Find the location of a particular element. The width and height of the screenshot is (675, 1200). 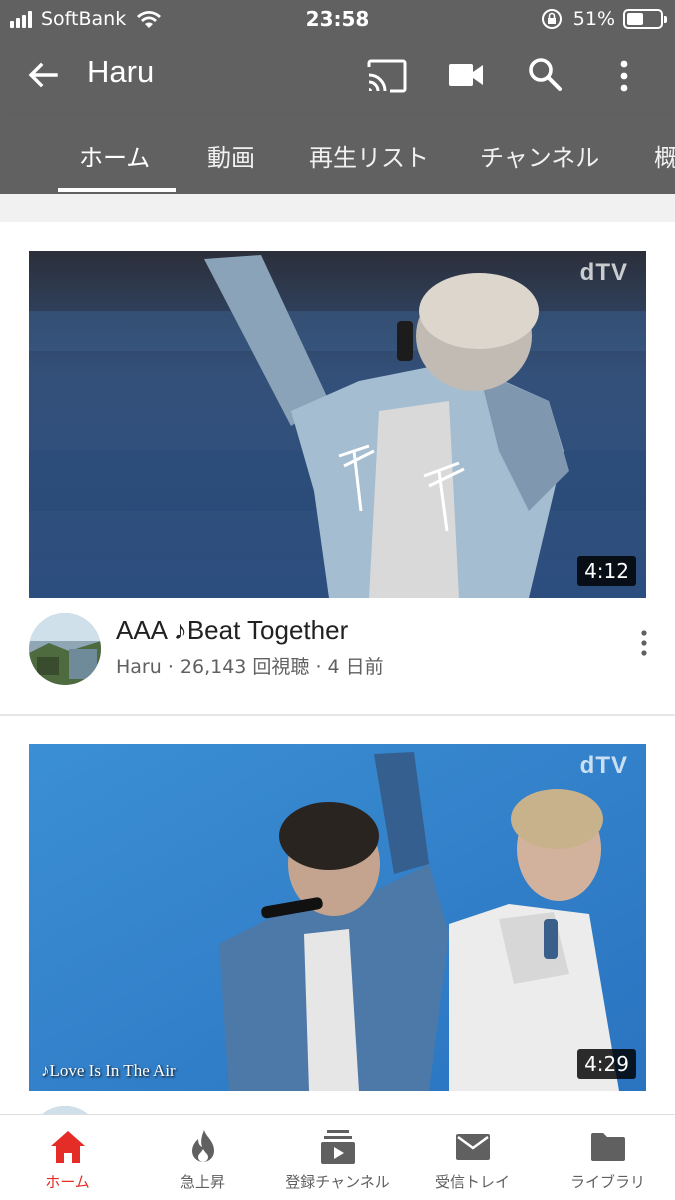

video-metadata: Haru · 26,143 回視聴 · 4 日前 is located at coordinates (250, 667).